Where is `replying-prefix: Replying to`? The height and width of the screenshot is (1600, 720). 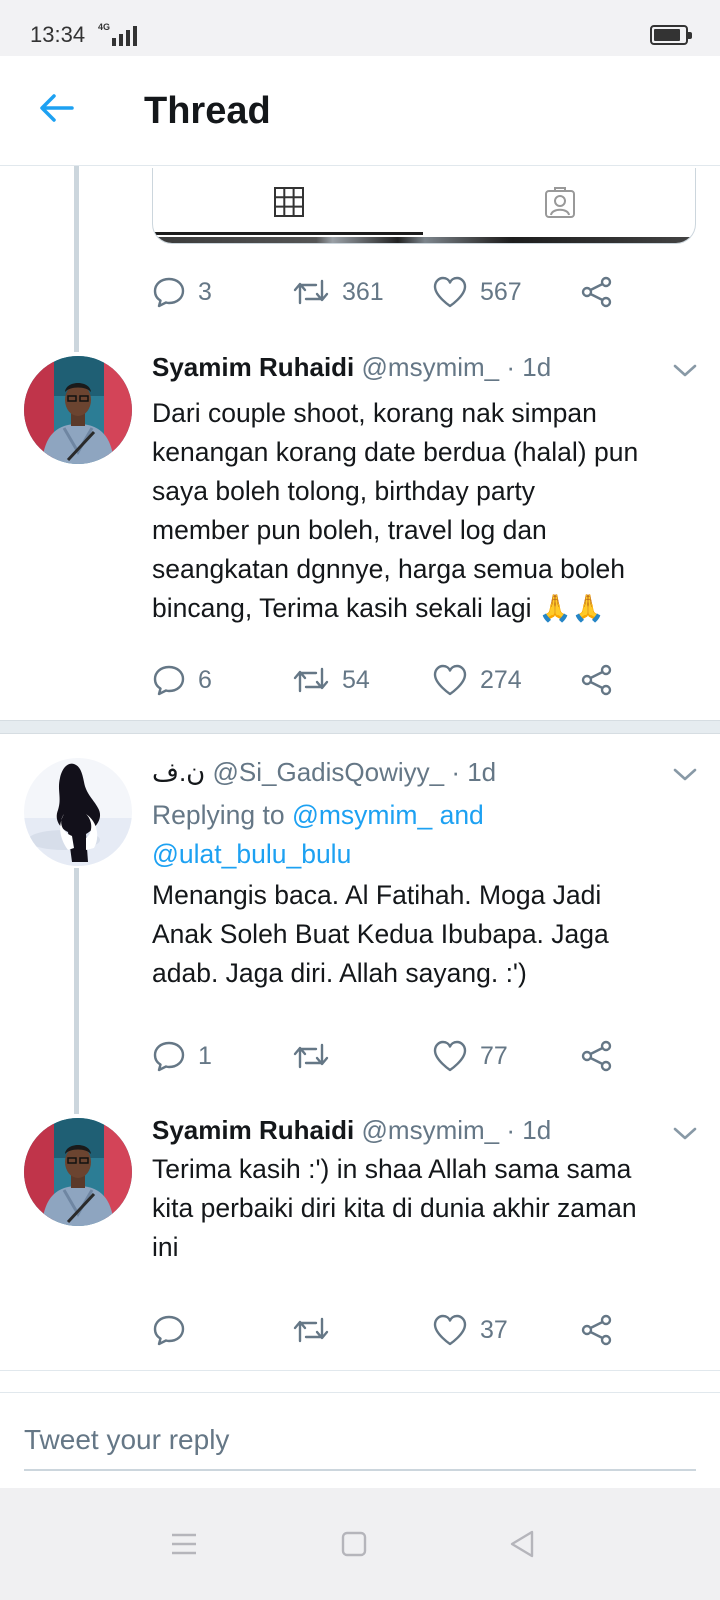
replying-prefix: Replying to is located at coordinates (222, 815).